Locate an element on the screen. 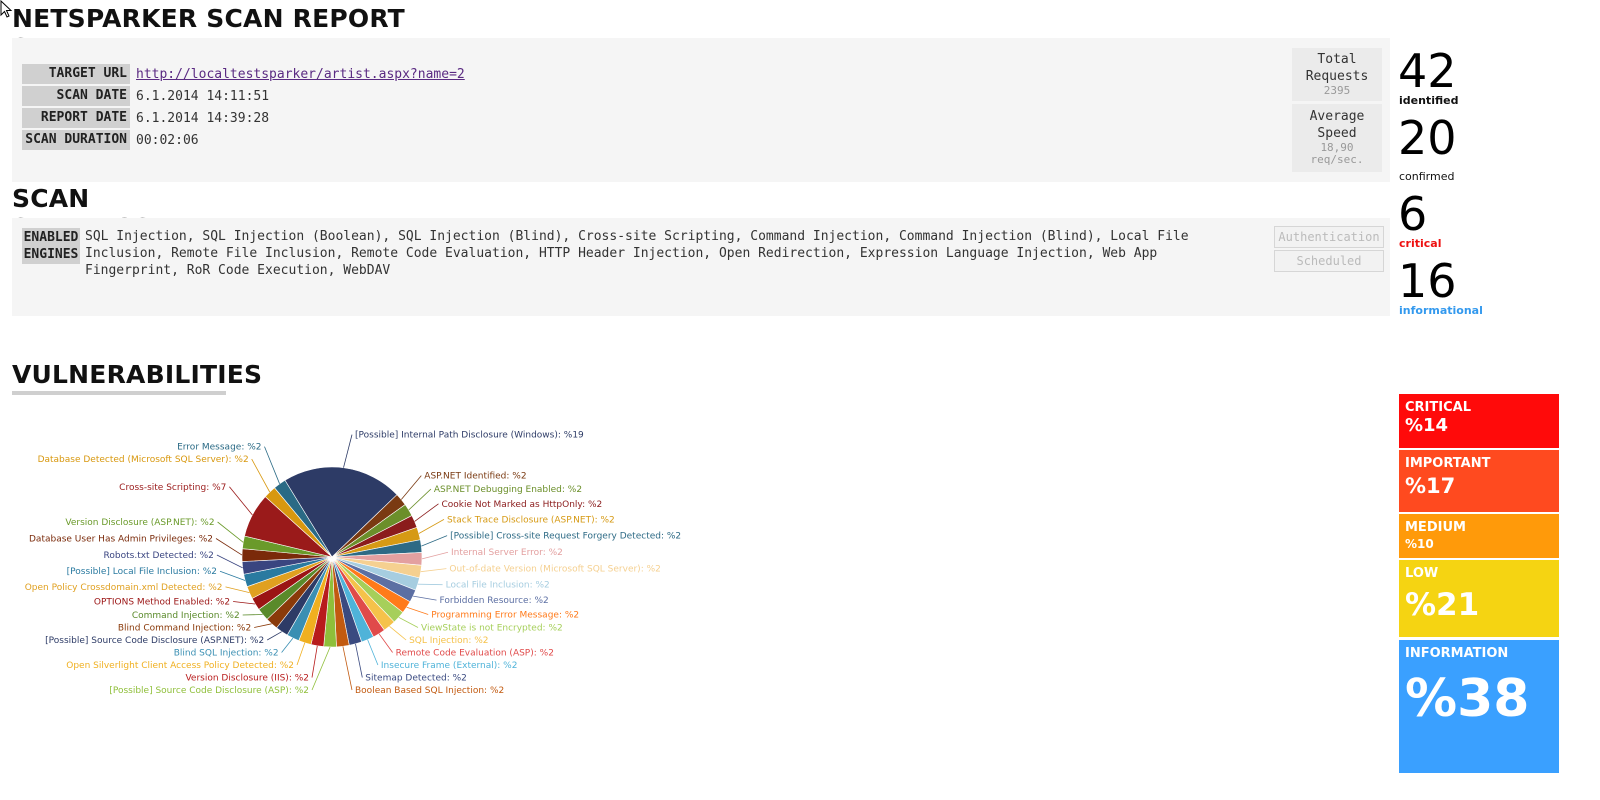 This screenshot has width=1600, height=800. scheduled-button: Scheduled is located at coordinates (1329, 261).